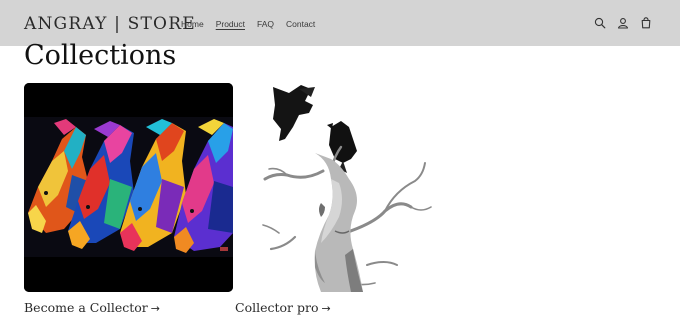 The image size is (680, 322). What do you see at coordinates (86, 307) in the screenshot?
I see `collection-title: Become a Collector` at bounding box center [86, 307].